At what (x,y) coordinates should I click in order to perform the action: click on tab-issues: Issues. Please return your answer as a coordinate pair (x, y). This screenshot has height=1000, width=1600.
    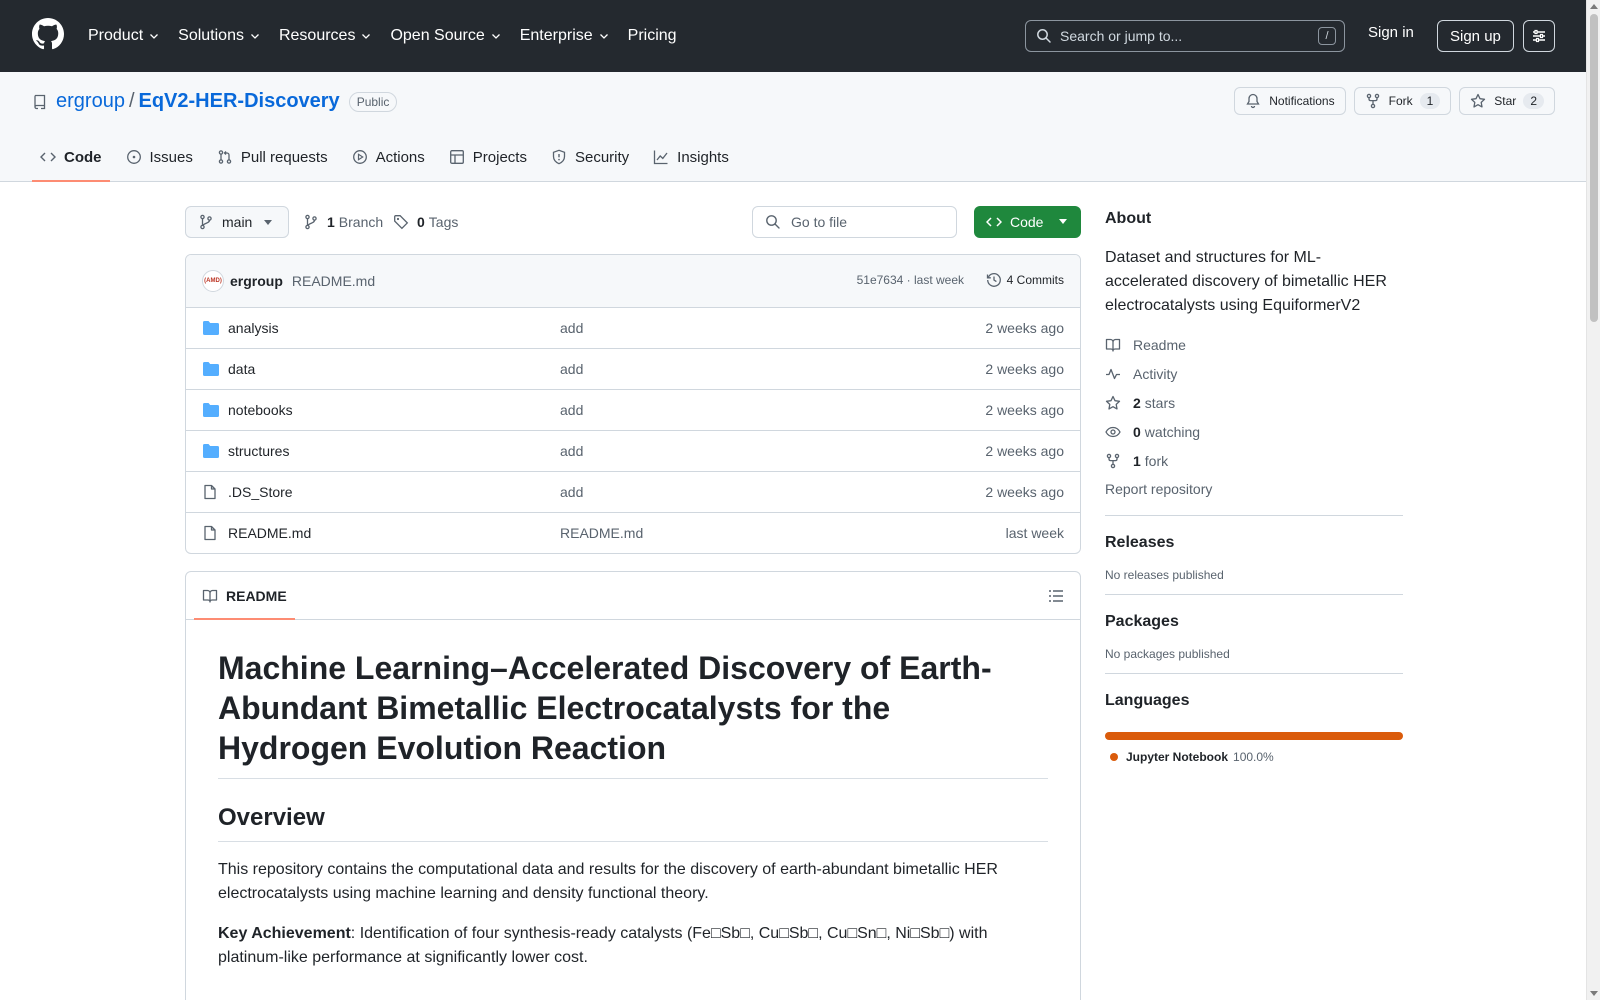
    Looking at the image, I should click on (159, 157).